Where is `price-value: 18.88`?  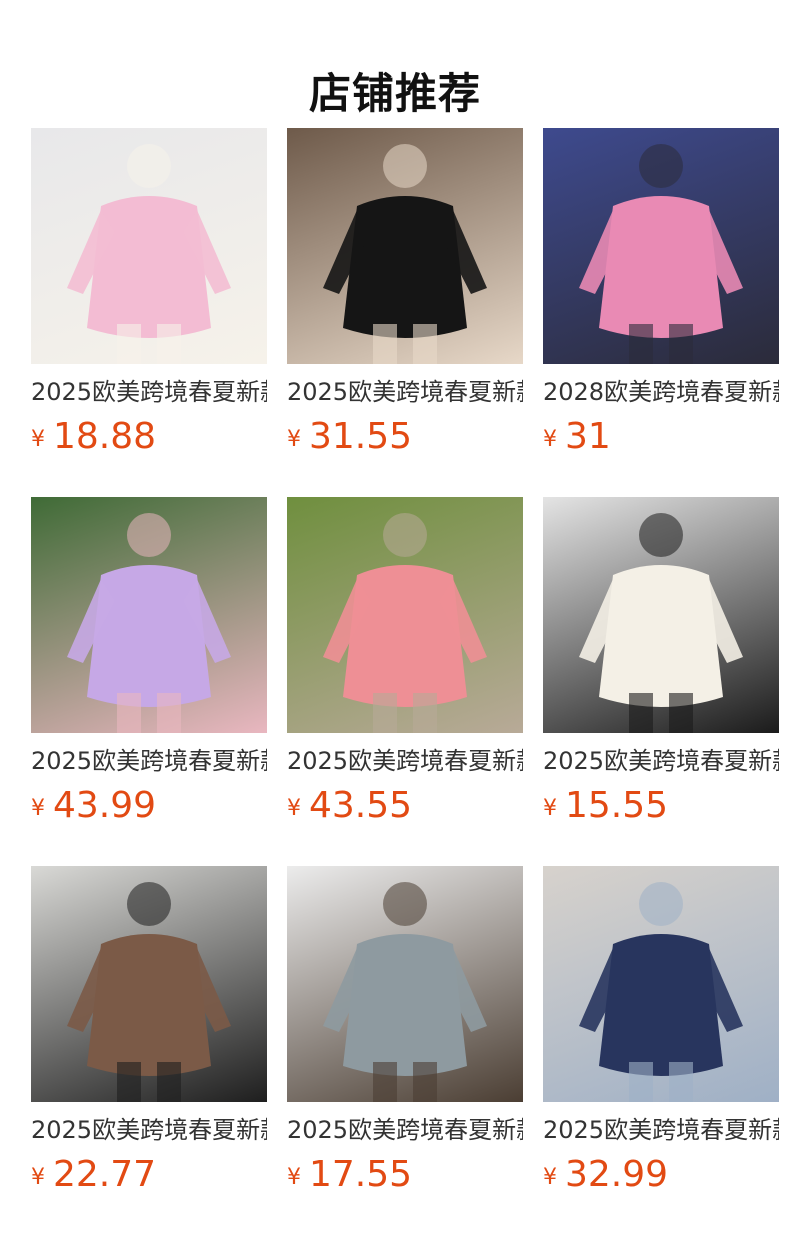
price-value: 18.88 is located at coordinates (105, 436).